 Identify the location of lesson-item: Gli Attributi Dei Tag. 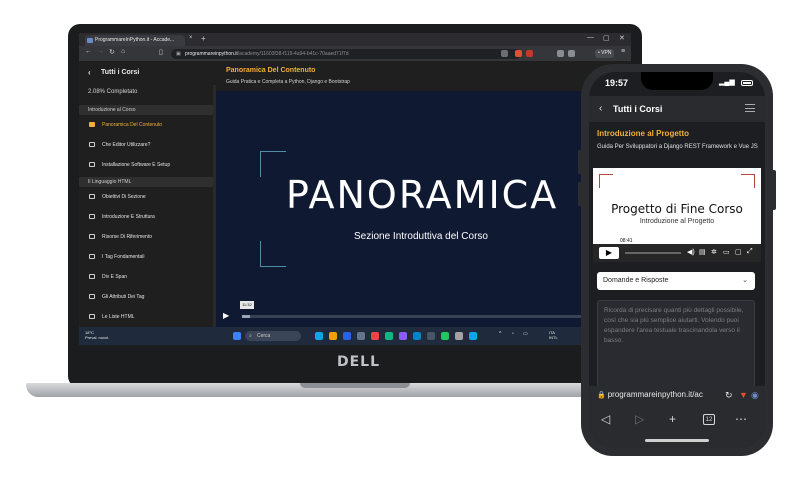
(147, 297).